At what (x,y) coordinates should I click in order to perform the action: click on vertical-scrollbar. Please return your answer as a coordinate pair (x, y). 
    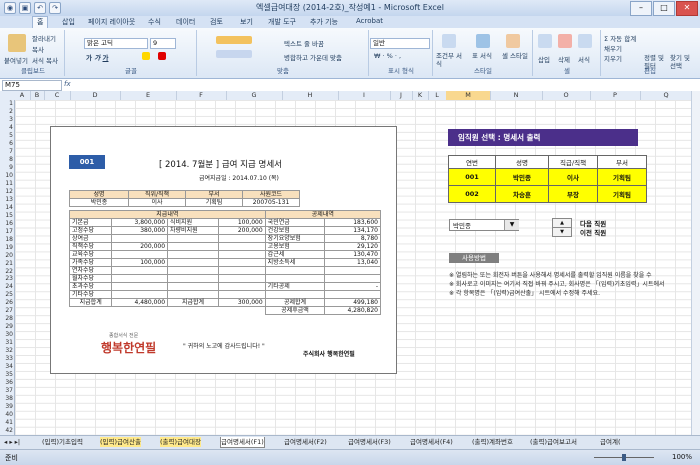
    Looking at the image, I should click on (695, 263).